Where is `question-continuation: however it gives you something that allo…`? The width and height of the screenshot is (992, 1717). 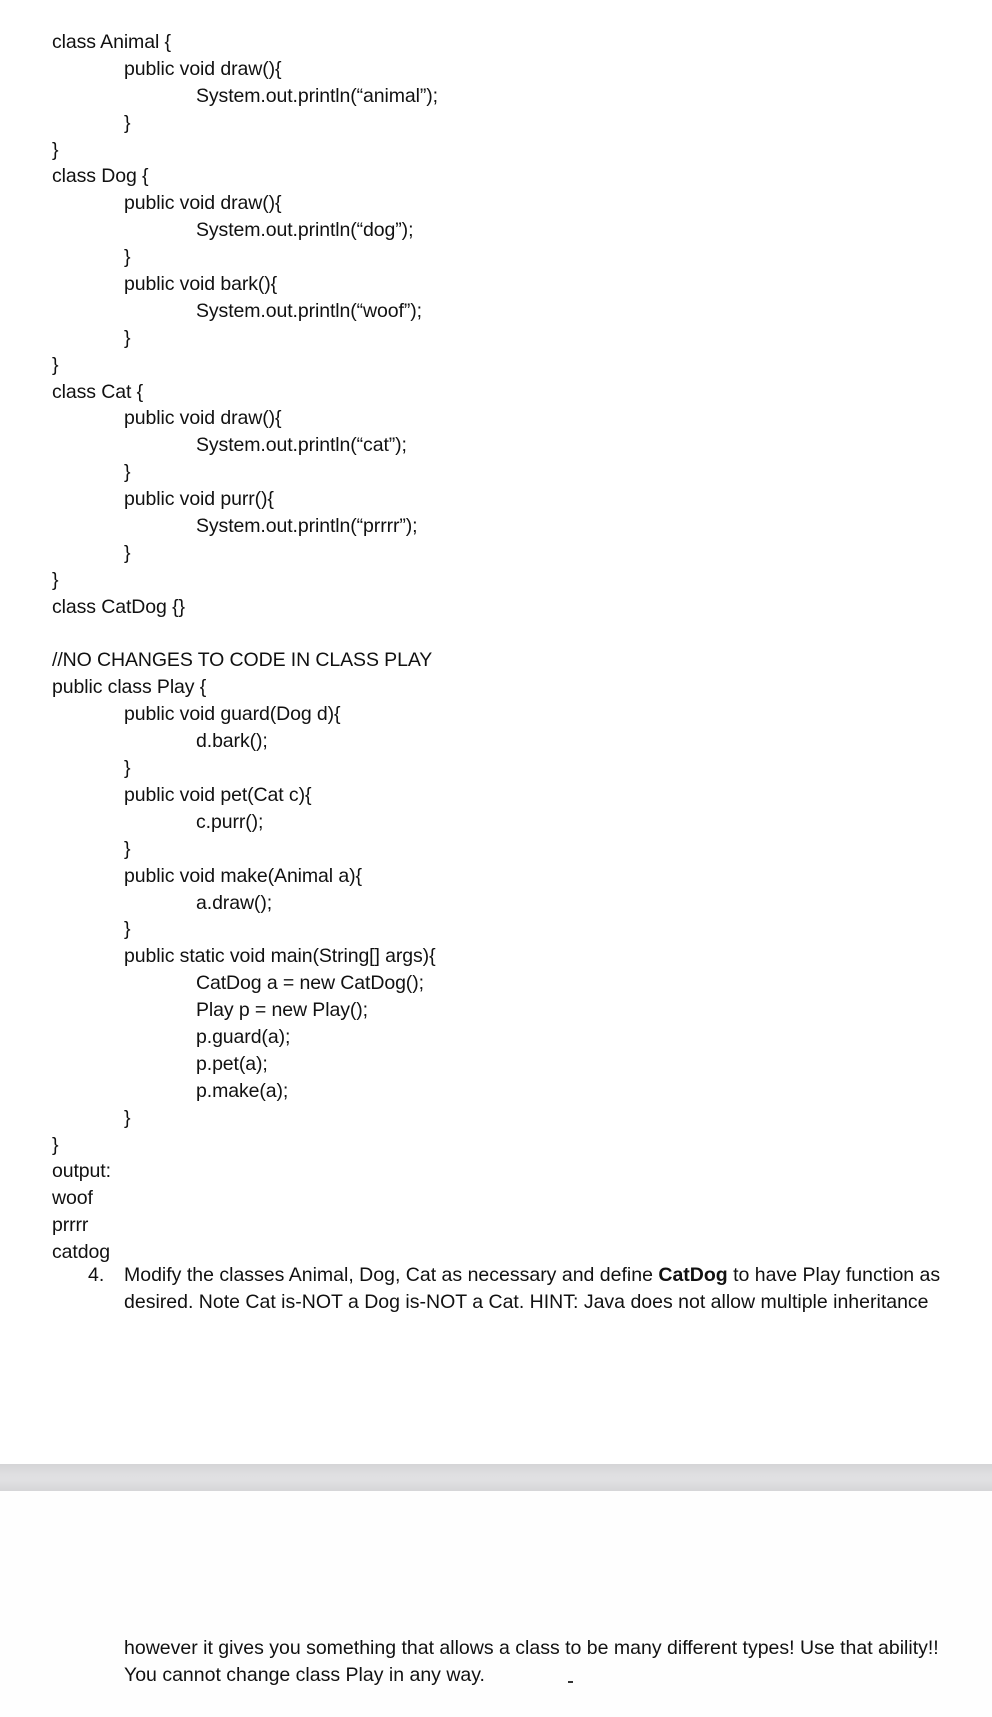
question-continuation: however it gives you something that allo… is located at coordinates (531, 1662).